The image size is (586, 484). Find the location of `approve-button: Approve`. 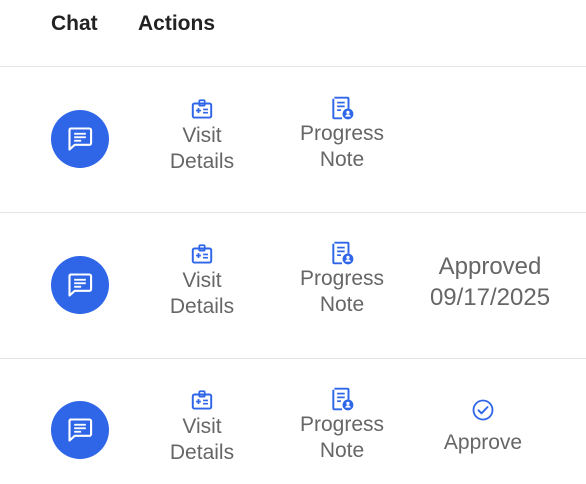

approve-button: Approve is located at coordinates (483, 427).